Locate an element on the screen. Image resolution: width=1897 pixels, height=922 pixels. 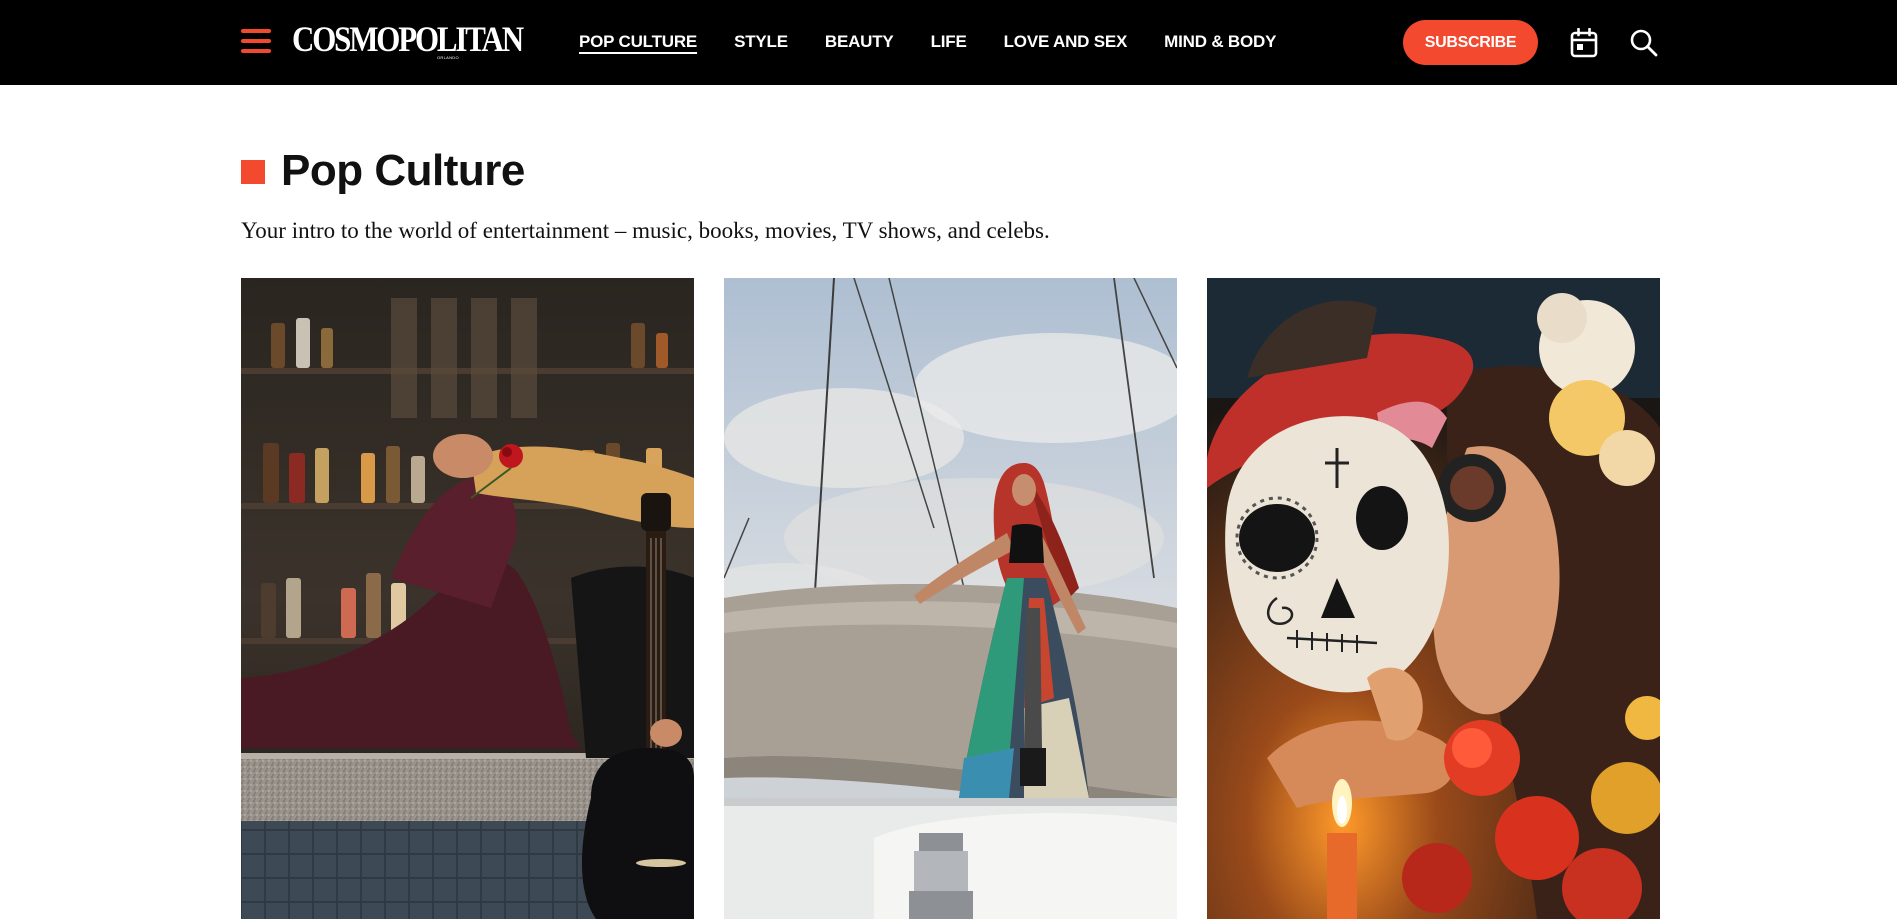
subscribe-button: SUBSCRIBE is located at coordinates (1470, 42).